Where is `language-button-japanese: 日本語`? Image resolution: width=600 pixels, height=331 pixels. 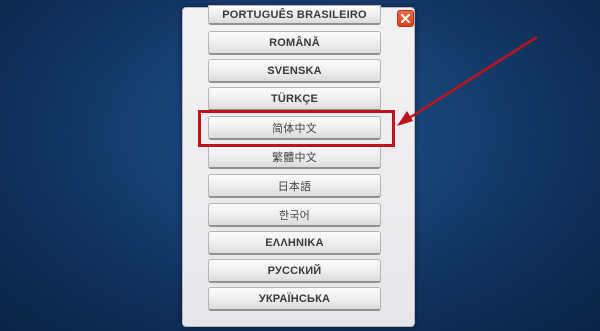
language-button-japanese: 日本語 is located at coordinates (294, 186).